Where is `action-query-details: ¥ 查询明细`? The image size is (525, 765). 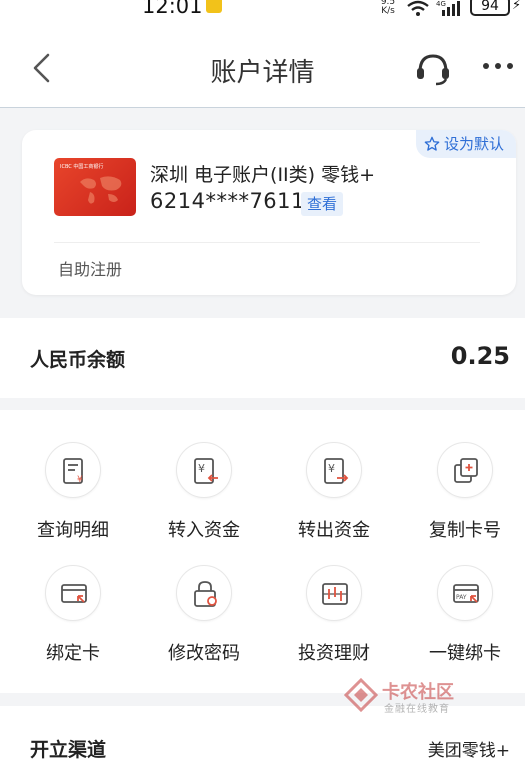 action-query-details: ¥ 查询明细 is located at coordinates (73, 497).